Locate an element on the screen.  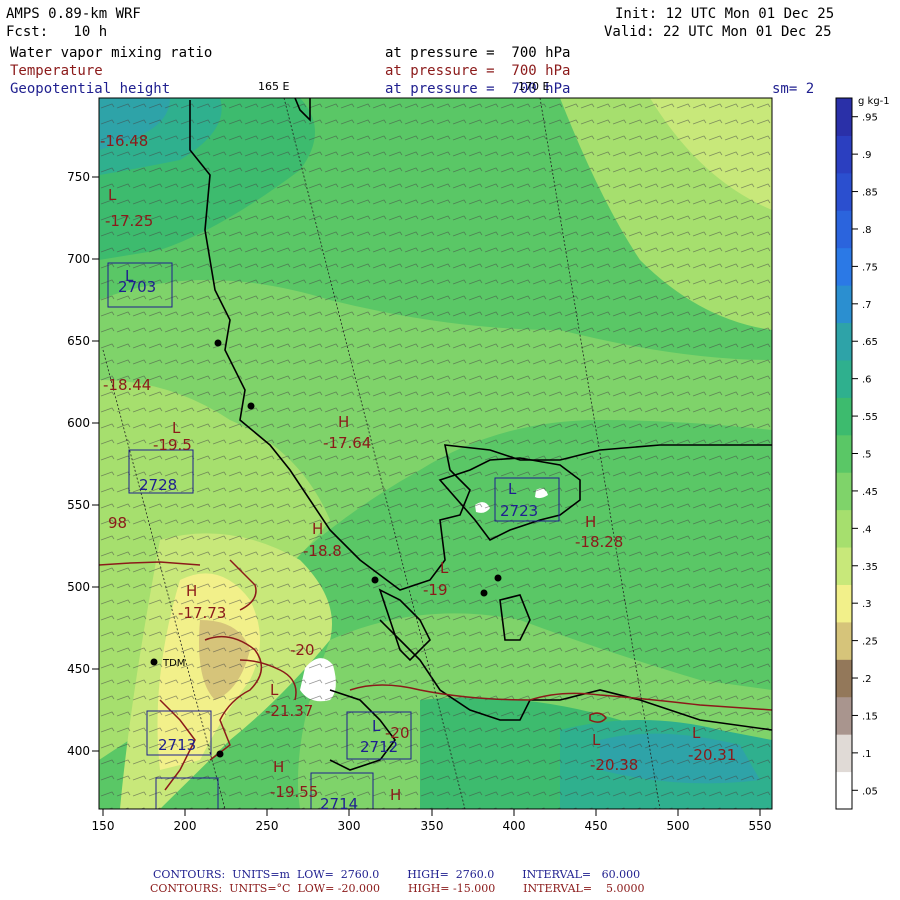
temp-label: -17.73 is located at coordinates (202, 613).